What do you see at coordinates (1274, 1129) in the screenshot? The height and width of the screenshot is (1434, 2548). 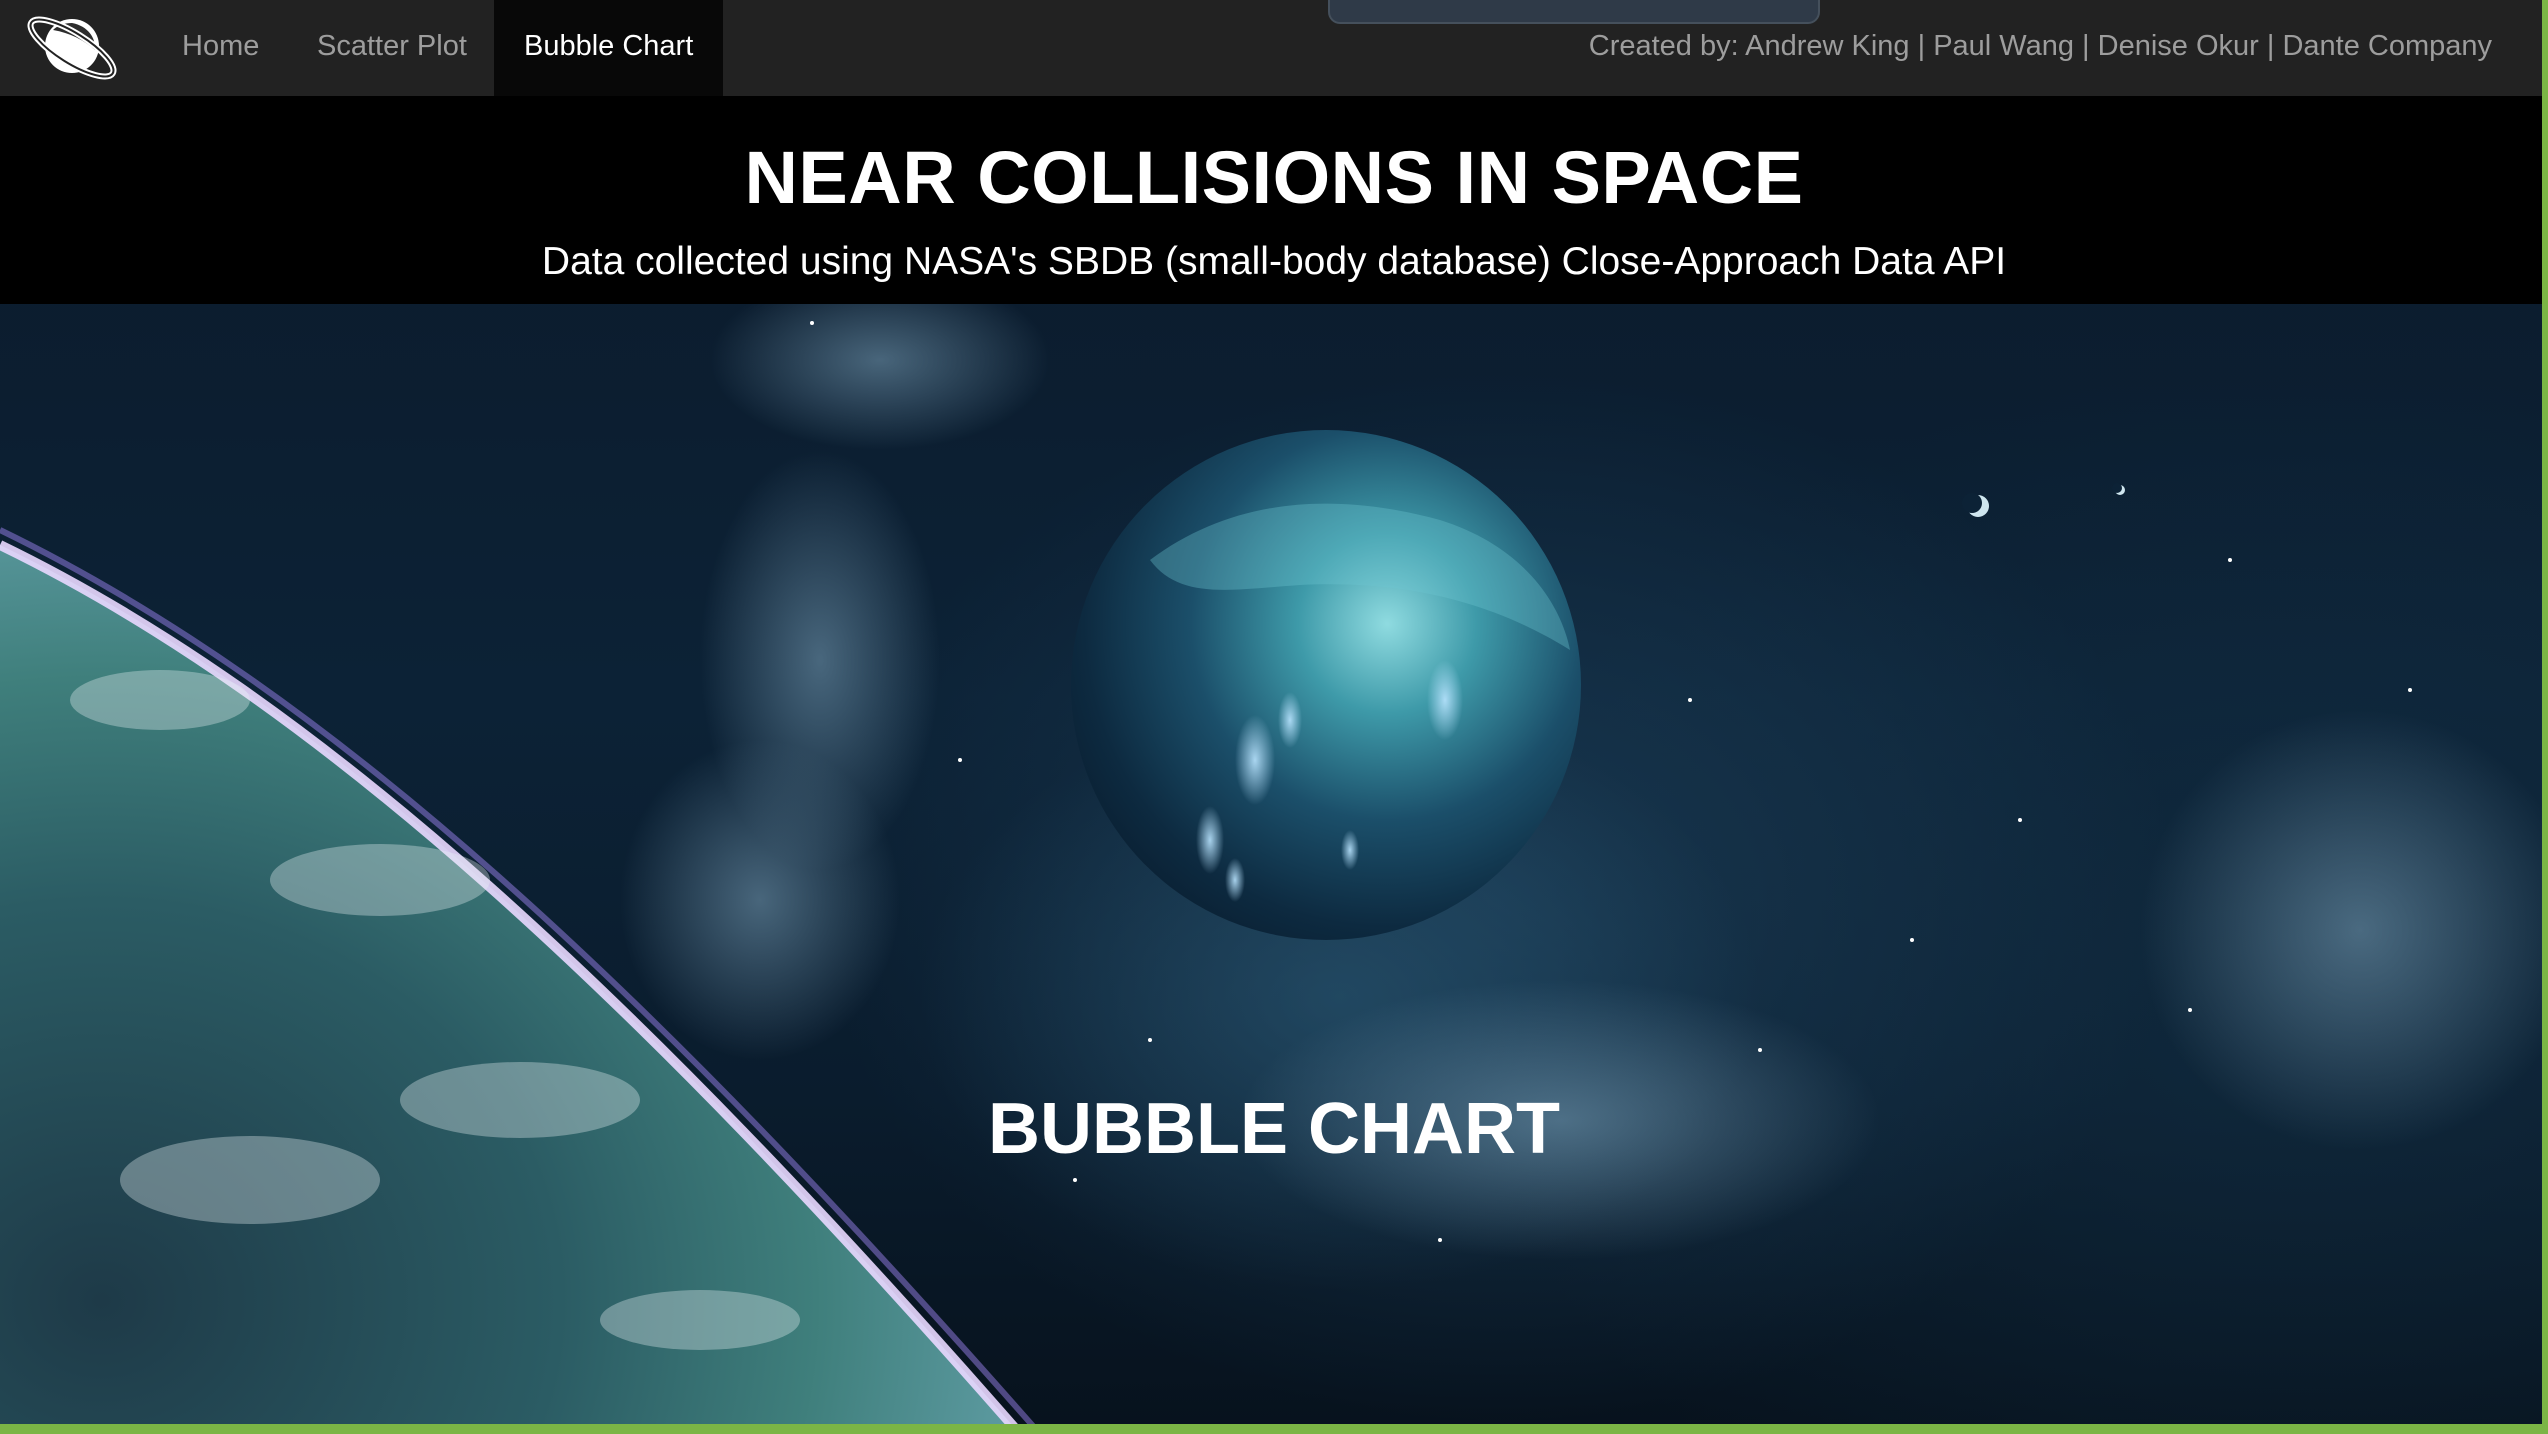 I see `section-heading: BUBBLE CHART` at bounding box center [1274, 1129].